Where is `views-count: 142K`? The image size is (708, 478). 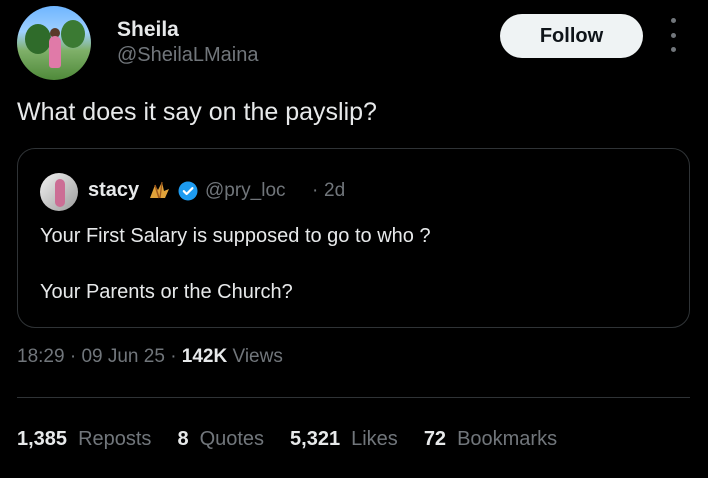 views-count: 142K is located at coordinates (204, 356).